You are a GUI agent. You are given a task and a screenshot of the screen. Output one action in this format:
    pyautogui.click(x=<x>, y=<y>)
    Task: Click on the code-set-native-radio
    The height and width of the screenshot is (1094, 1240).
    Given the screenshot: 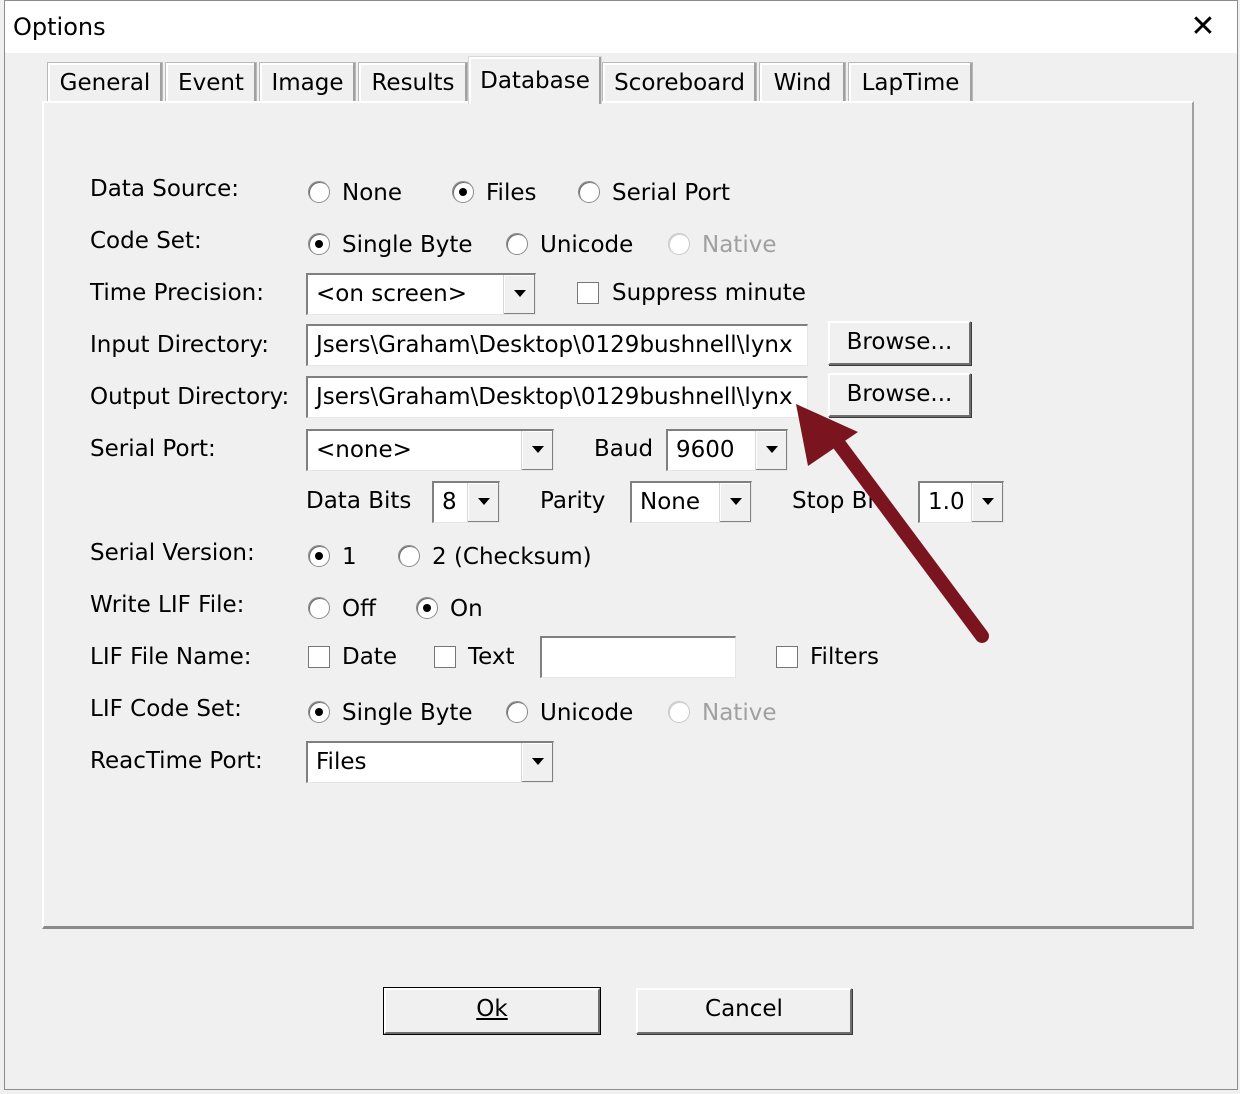 What is the action you would take?
    pyautogui.click(x=679, y=244)
    